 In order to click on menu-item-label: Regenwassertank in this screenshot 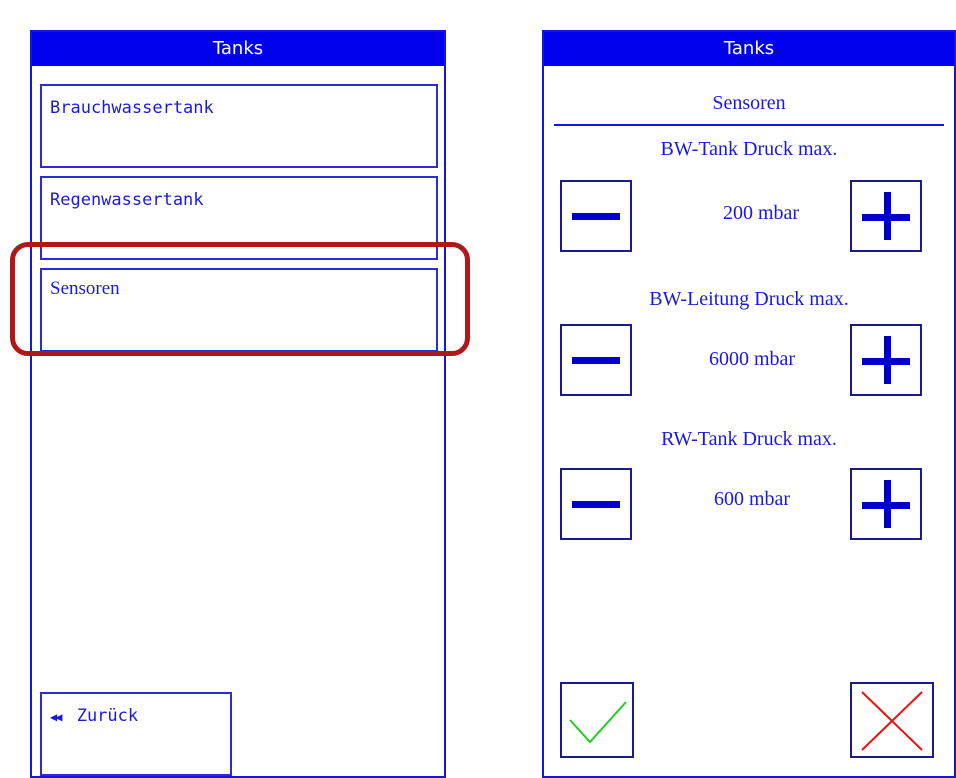, I will do `click(127, 200)`.